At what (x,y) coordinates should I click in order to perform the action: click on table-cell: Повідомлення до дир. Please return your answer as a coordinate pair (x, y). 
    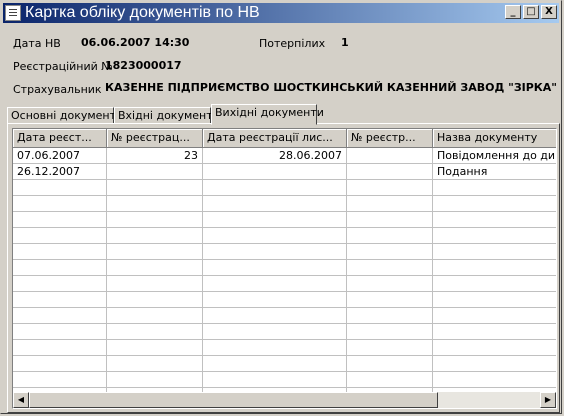
    Looking at the image, I should click on (494, 156).